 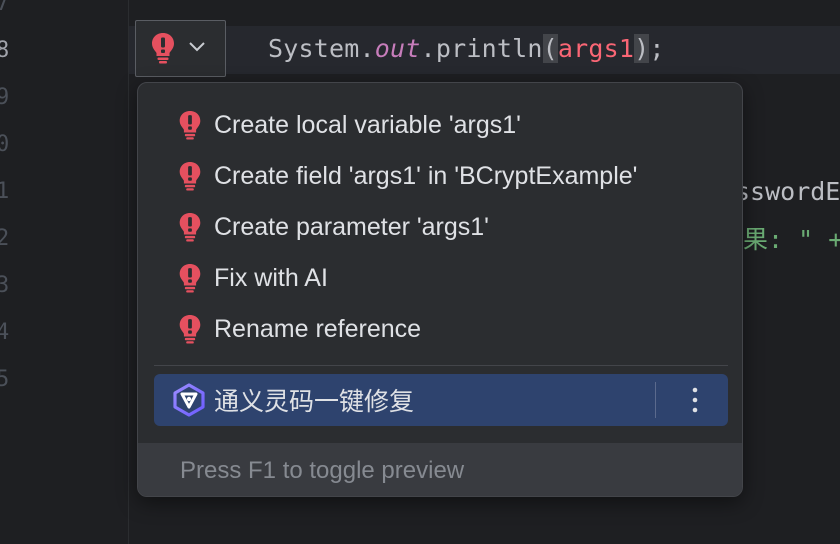 What do you see at coordinates (642, 48) in the screenshot?
I see `code-token-rparen: )` at bounding box center [642, 48].